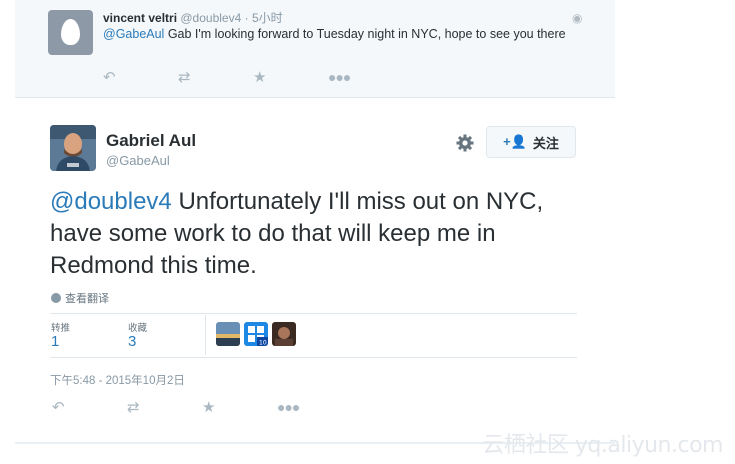 The width and height of the screenshot is (735, 464). I want to click on stats-top-divider, so click(313, 313).